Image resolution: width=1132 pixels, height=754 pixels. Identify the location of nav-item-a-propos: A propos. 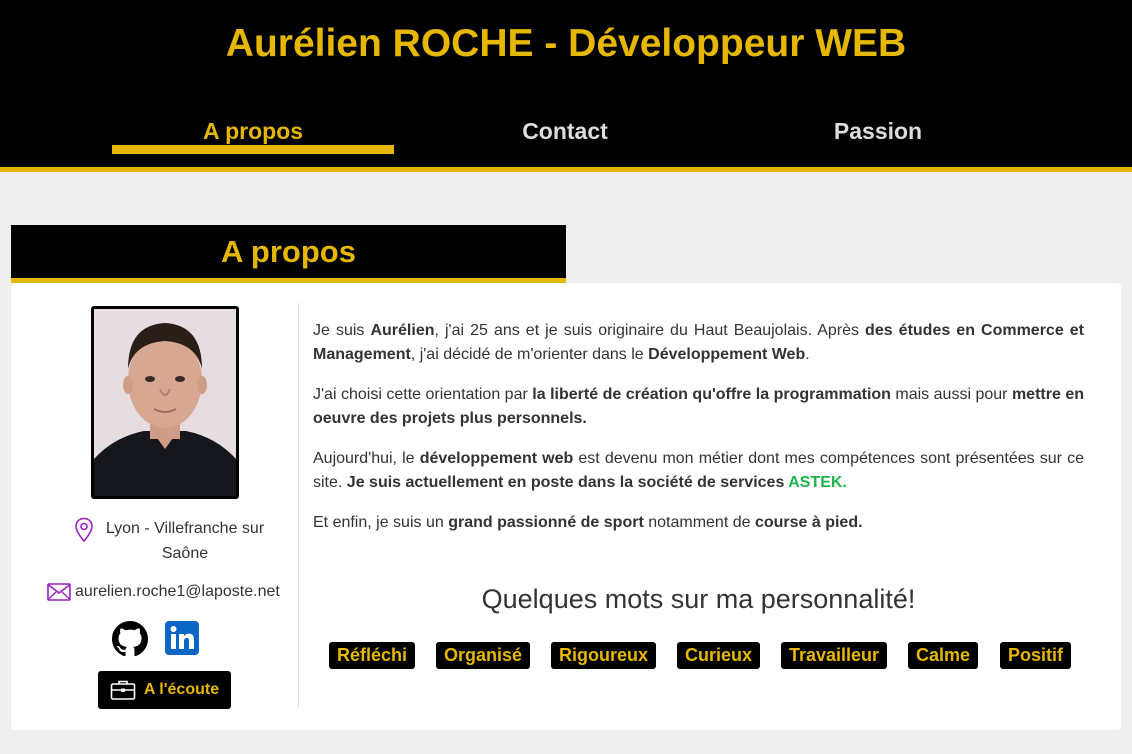
(253, 136).